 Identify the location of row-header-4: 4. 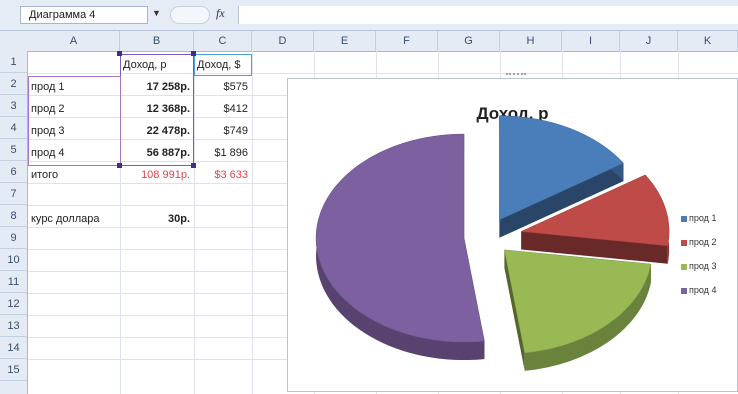
(13, 128).